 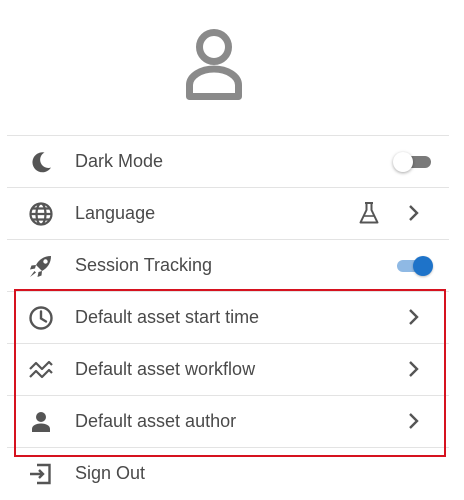 I want to click on menu-item-label: Dark Mode, so click(x=119, y=161).